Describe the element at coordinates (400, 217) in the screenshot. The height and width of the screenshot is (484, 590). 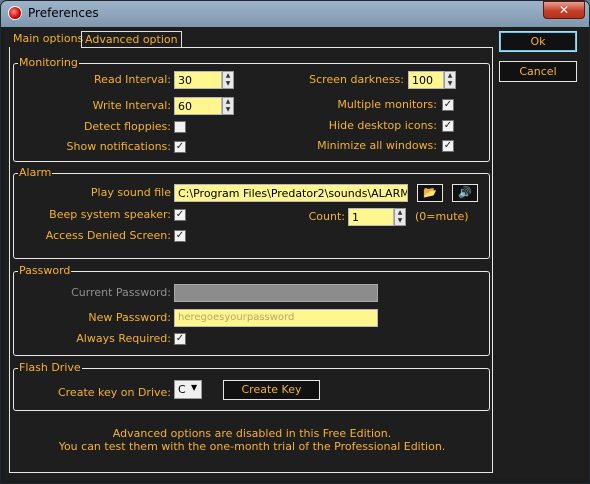
I see `count-spinner: ▲ ▼` at that location.